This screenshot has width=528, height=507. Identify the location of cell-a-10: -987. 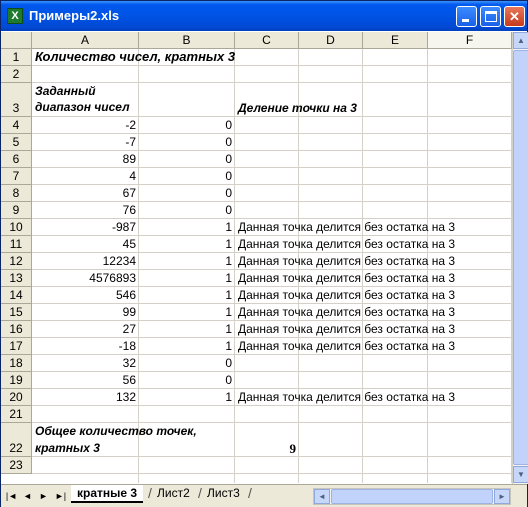
(84, 227).